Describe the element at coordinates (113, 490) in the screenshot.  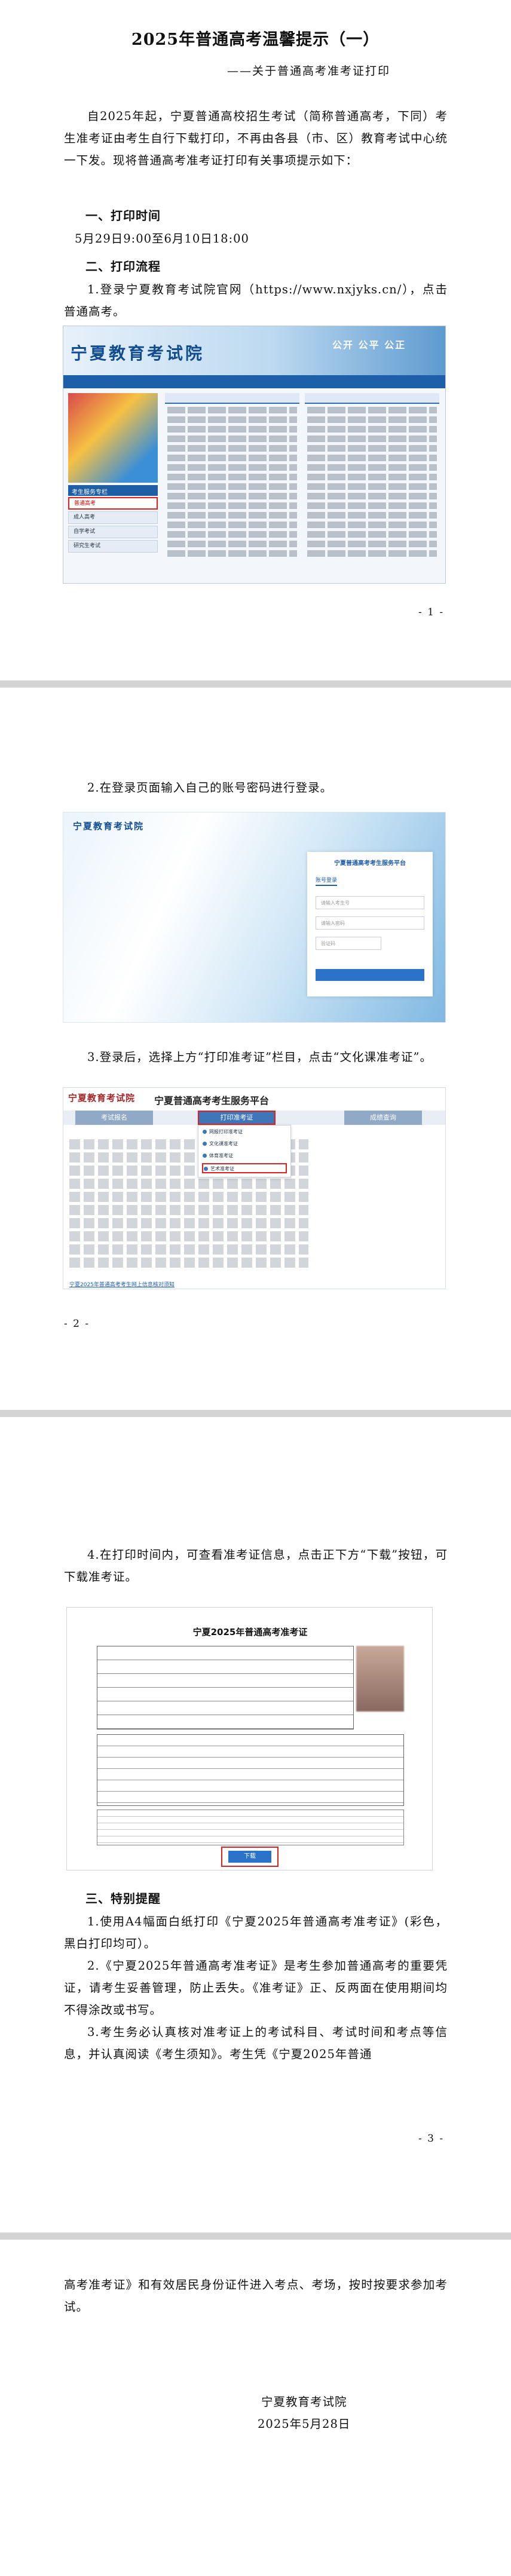
I see `side-panel-title: 考生服务专栏` at that location.